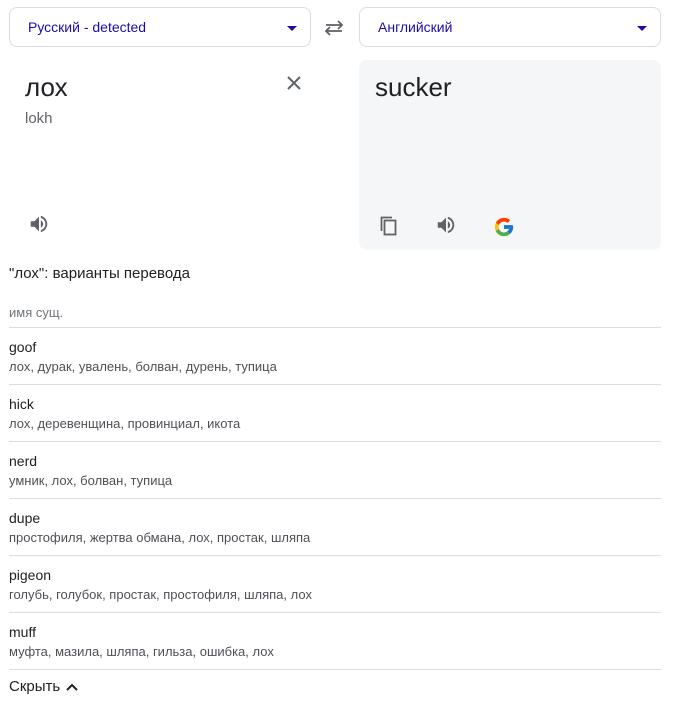 The image size is (673, 708). I want to click on target-language-label: Английский, so click(415, 27).